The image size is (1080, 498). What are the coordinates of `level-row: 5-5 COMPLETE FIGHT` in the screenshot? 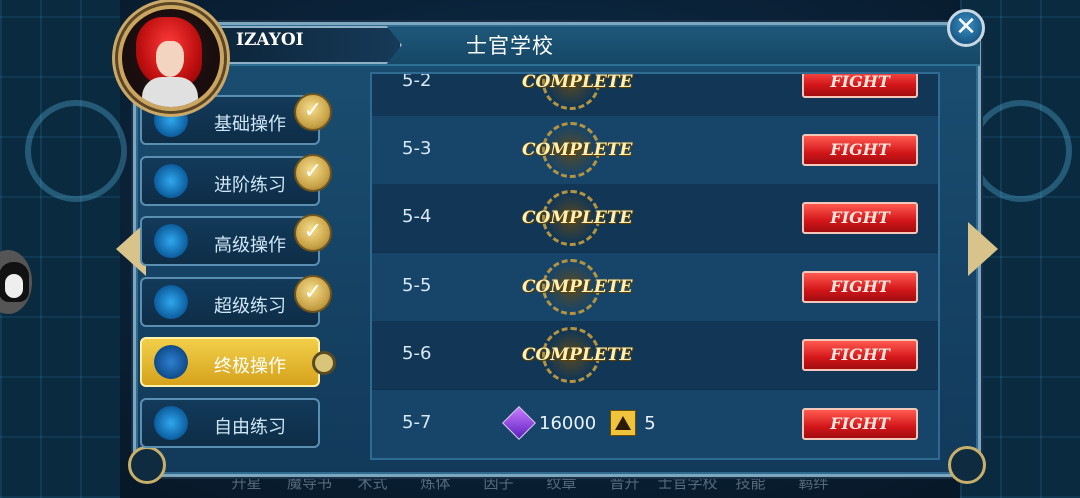 It's located at (655, 287).